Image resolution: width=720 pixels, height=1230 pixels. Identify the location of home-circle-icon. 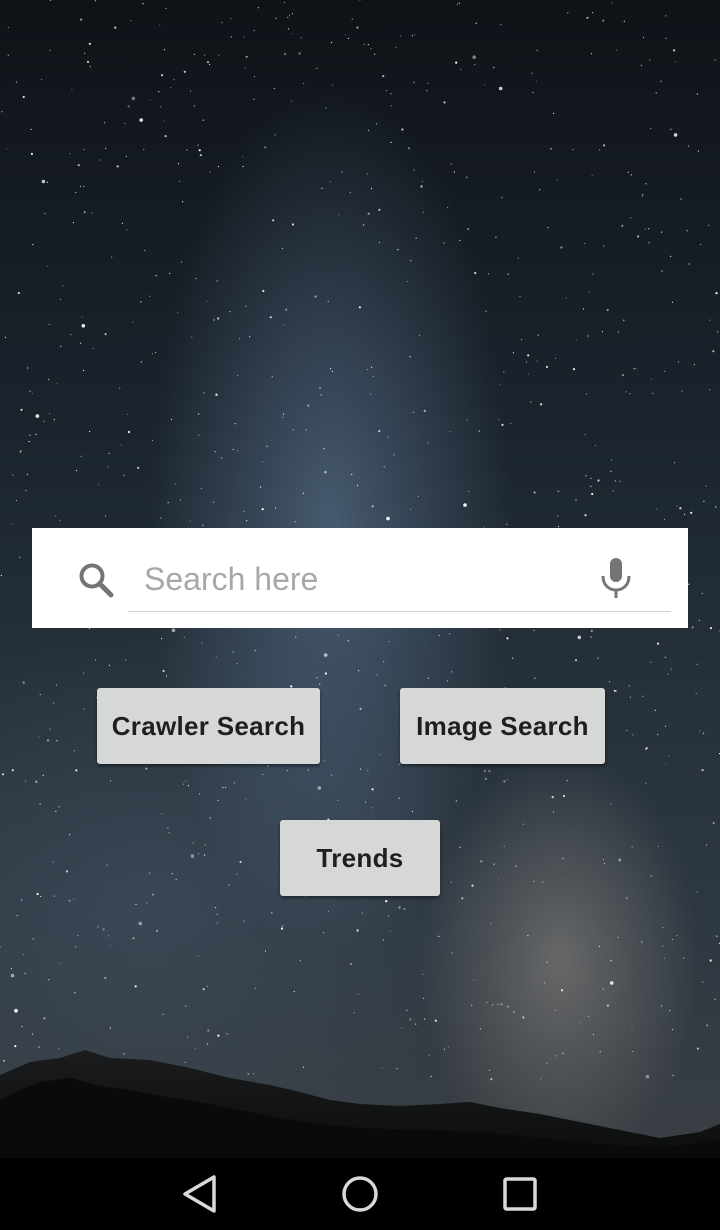
(360, 1194).